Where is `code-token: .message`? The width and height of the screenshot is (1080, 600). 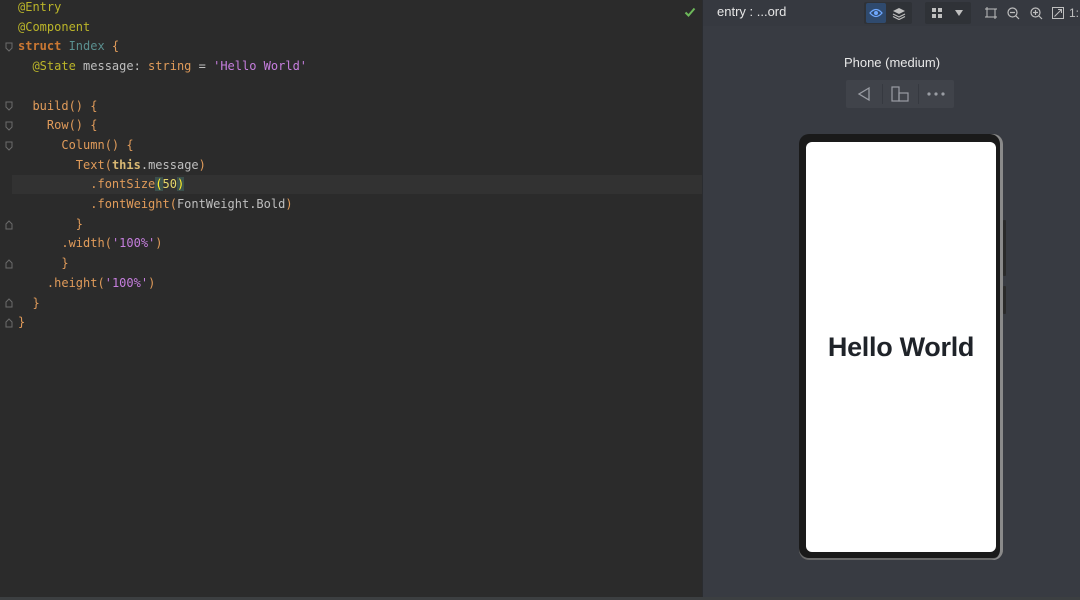
code-token: .message is located at coordinates (169, 164).